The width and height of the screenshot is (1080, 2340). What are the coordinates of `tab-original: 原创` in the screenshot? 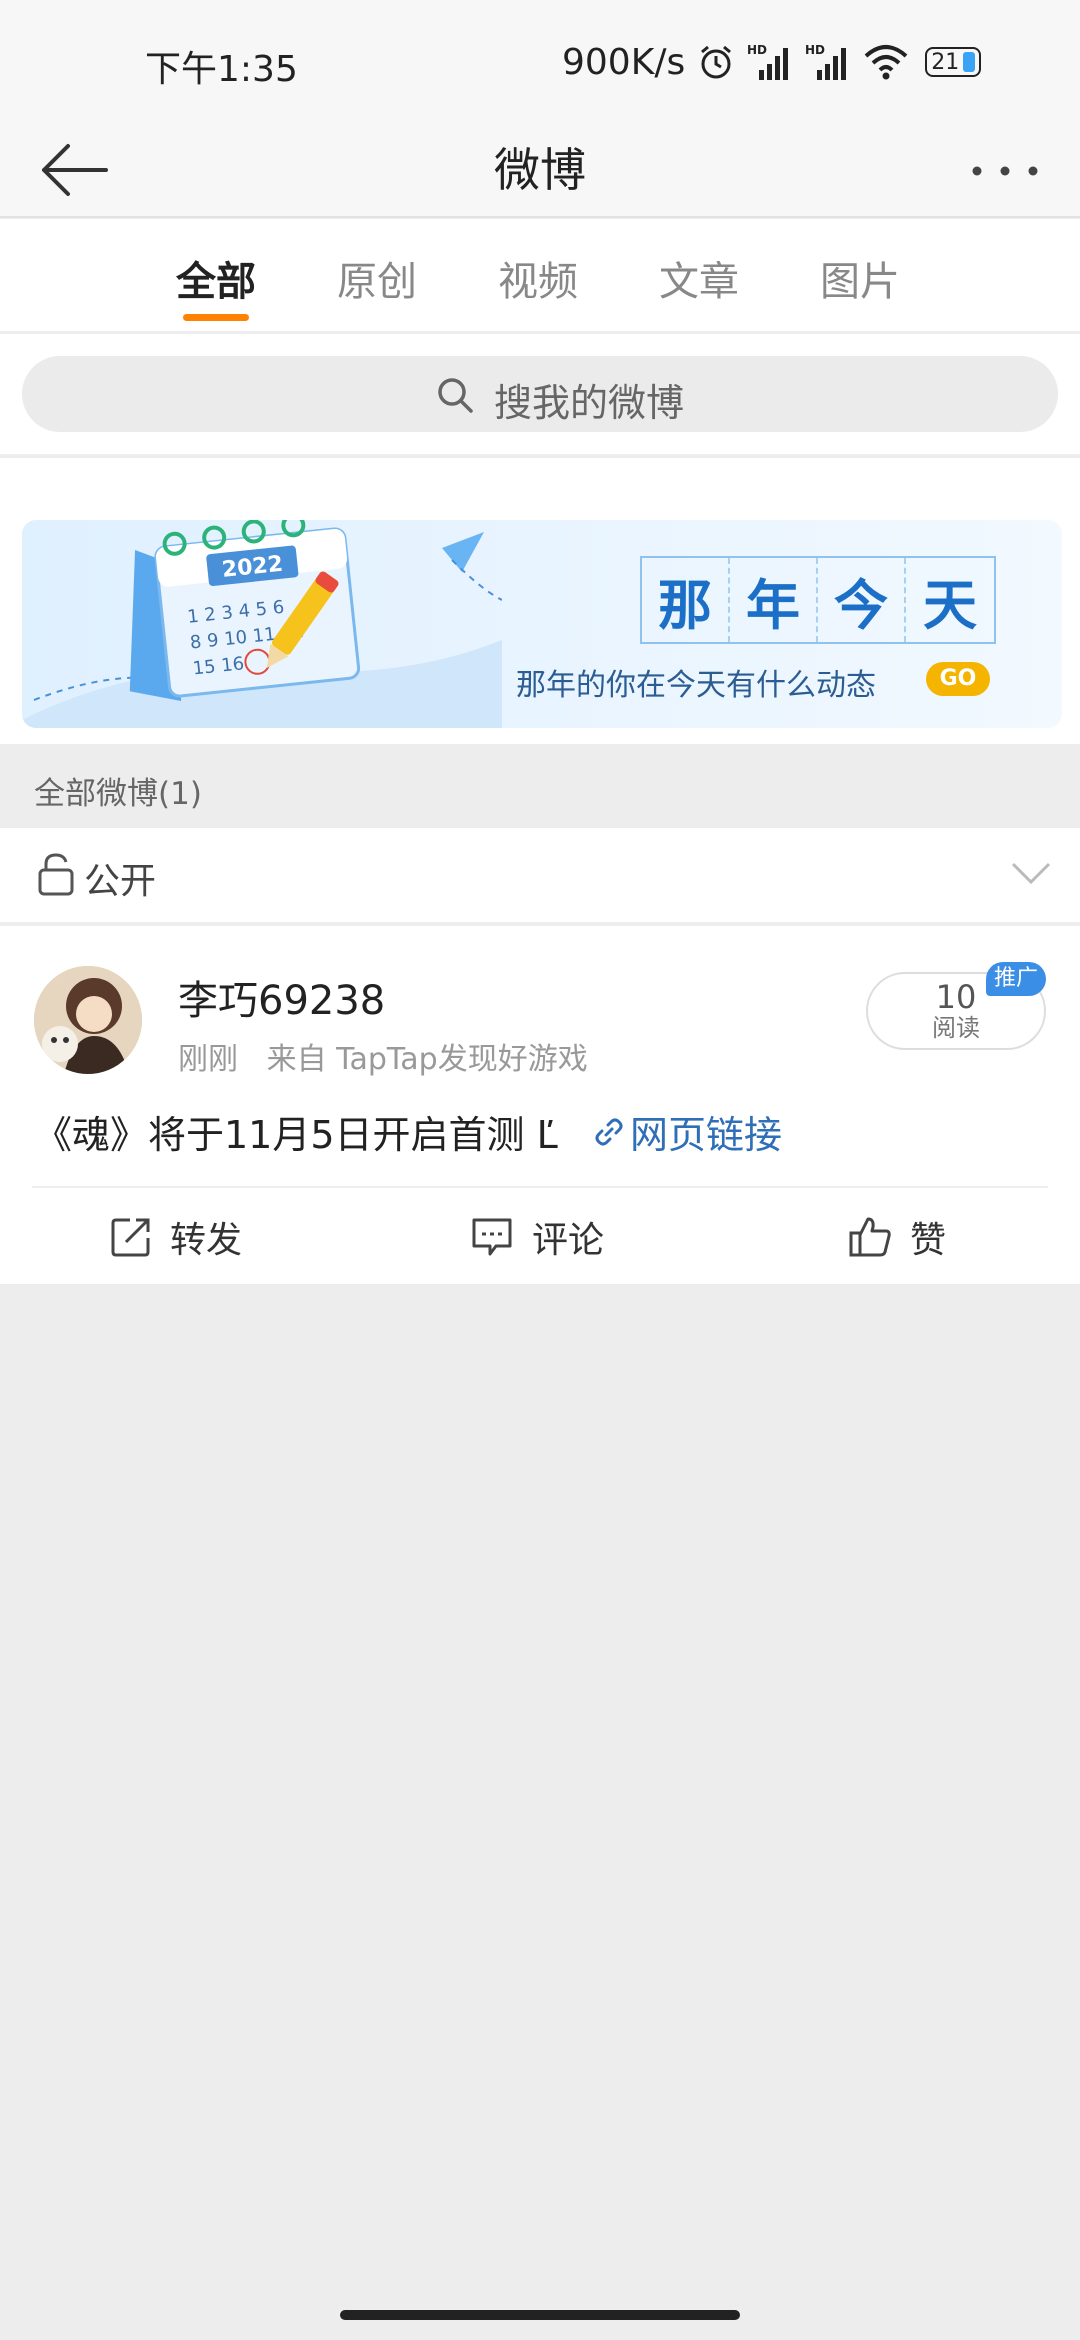 It's located at (377, 278).